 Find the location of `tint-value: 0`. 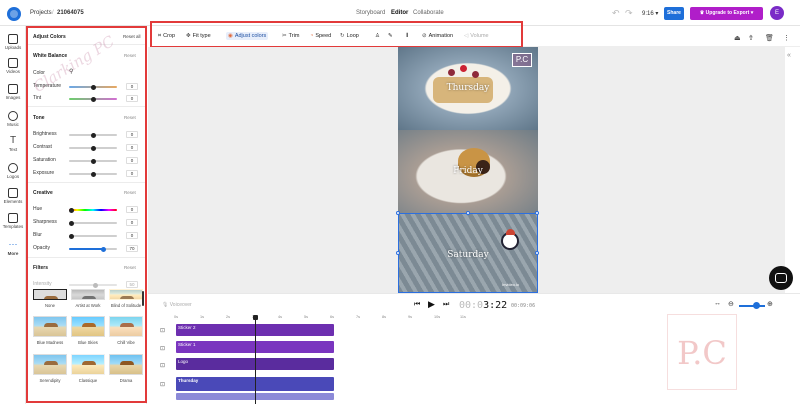

tint-value: 0 is located at coordinates (132, 98).